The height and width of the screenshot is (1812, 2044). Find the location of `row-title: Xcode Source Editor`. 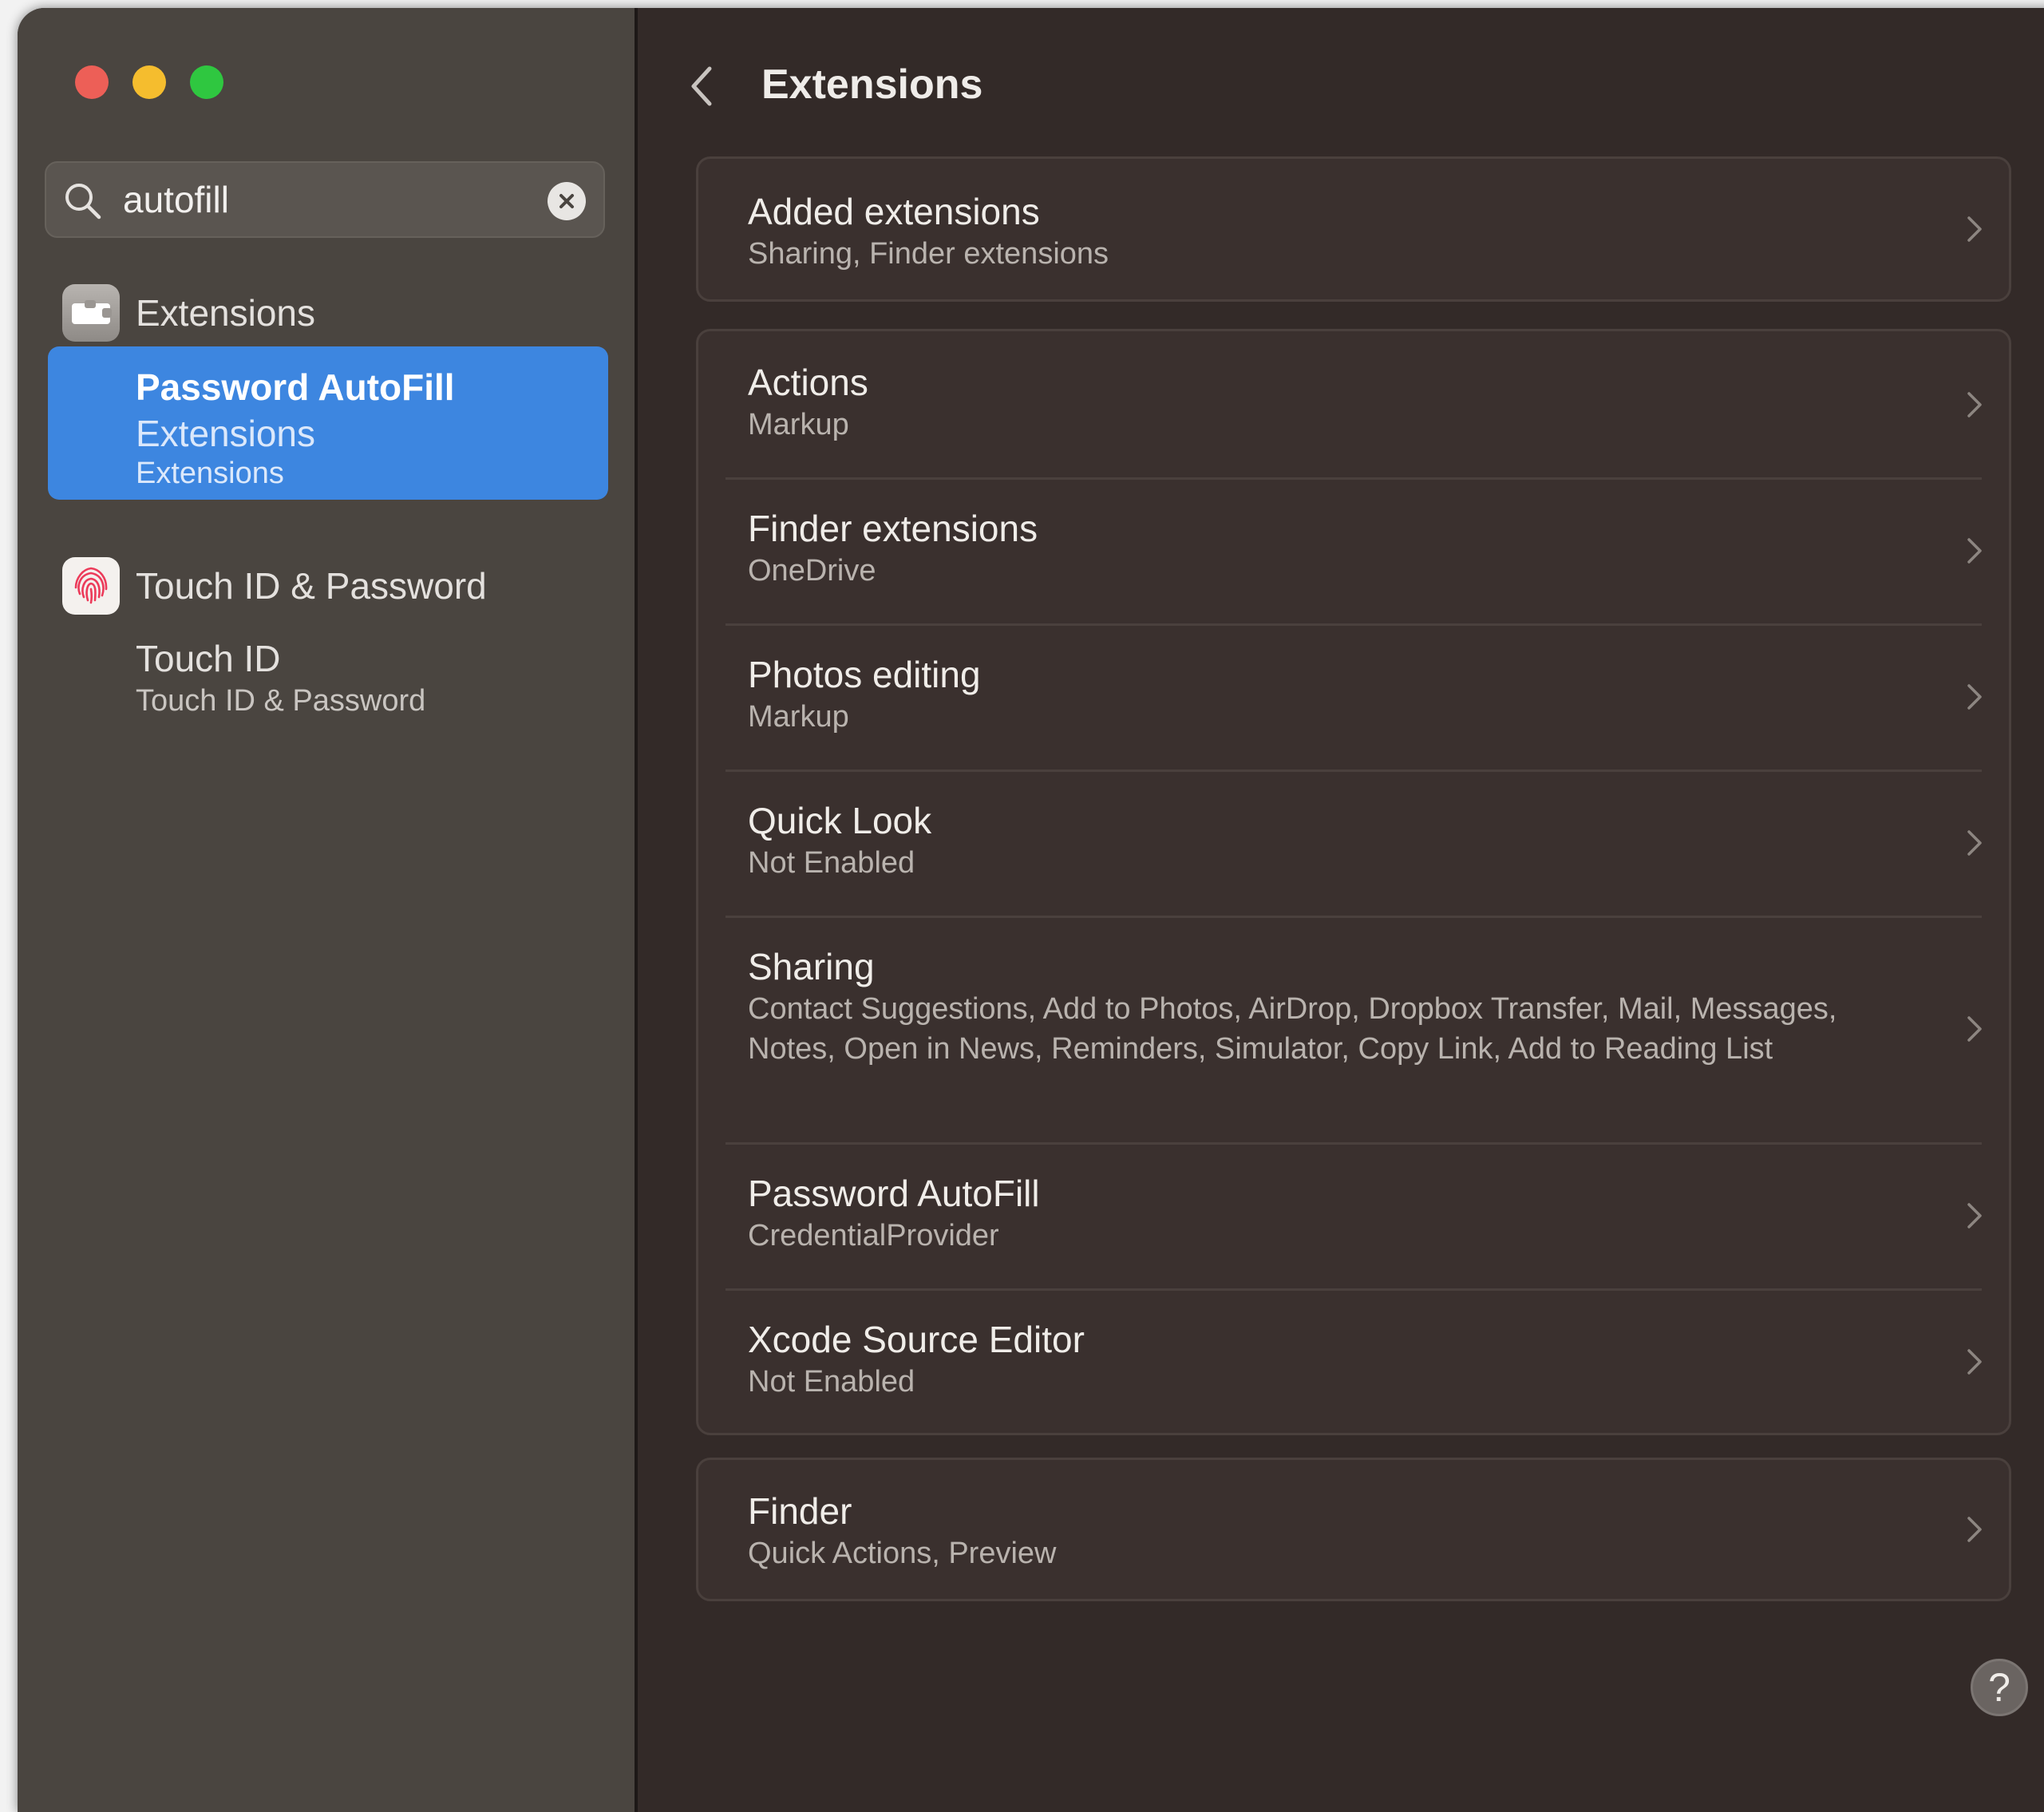

row-title: Xcode Source Editor is located at coordinates (916, 1339).